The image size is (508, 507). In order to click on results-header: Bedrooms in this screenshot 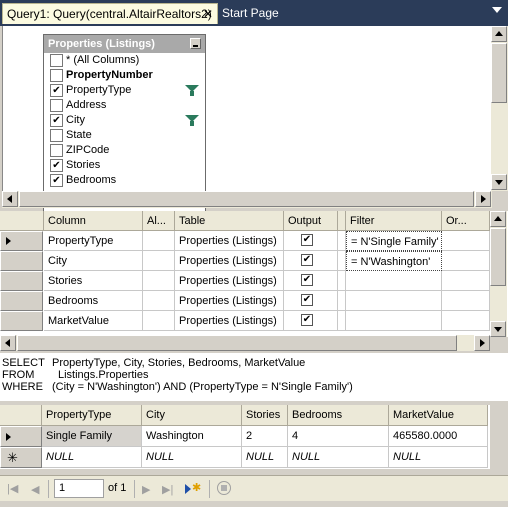, I will do `click(338, 415)`.